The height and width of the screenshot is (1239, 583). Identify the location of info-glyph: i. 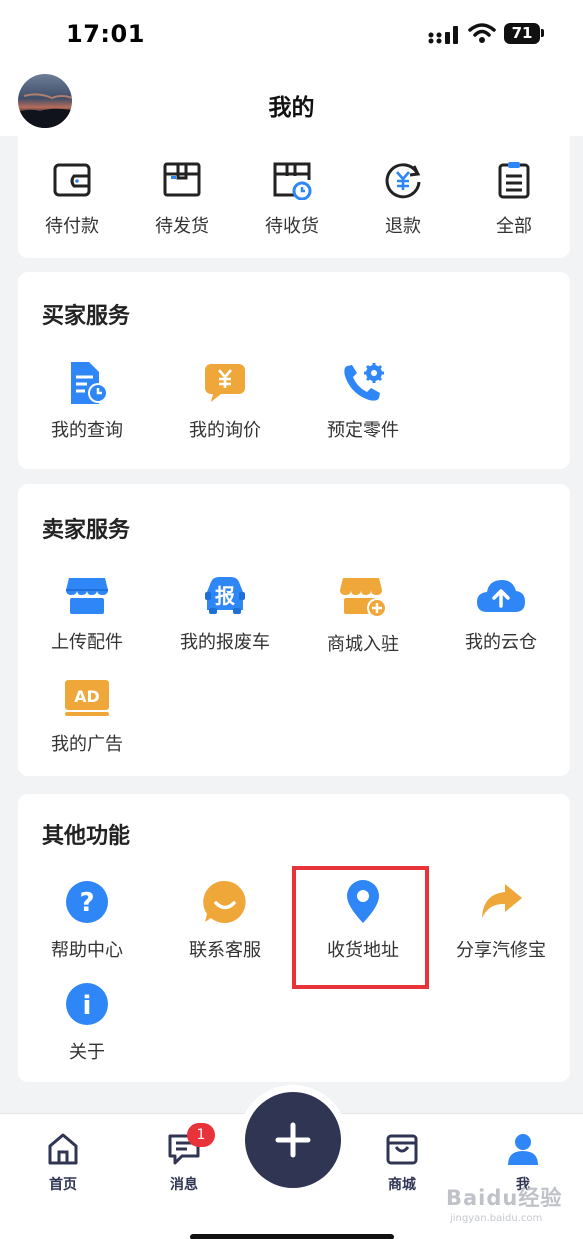
(87, 1006).